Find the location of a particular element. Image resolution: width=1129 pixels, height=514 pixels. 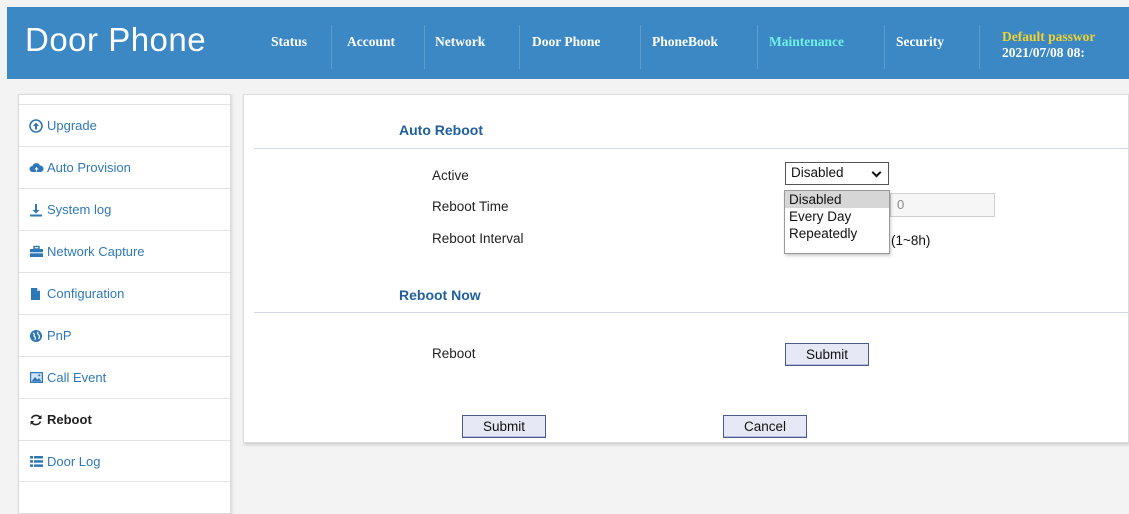

sidebar-item-door-log: Door Log is located at coordinates (124, 461).